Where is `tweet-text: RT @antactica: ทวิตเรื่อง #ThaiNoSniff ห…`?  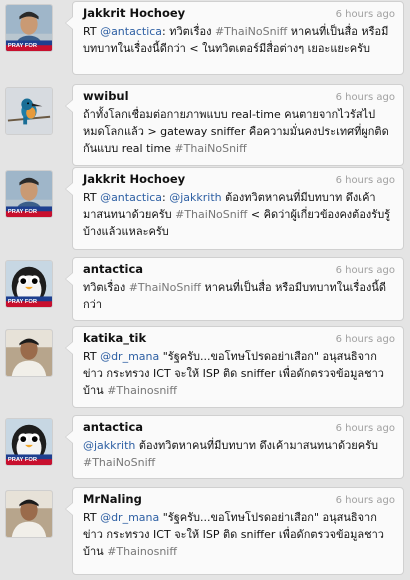
tweet-text: RT @antactica: ทวิตเรื่อง #ThaiNoSniff ห… is located at coordinates (239, 40).